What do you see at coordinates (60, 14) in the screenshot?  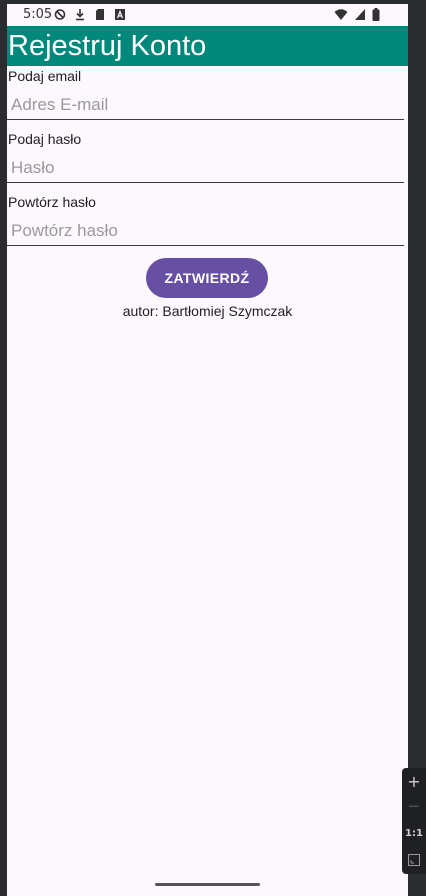 I see `do-not-disturb-icon` at bounding box center [60, 14].